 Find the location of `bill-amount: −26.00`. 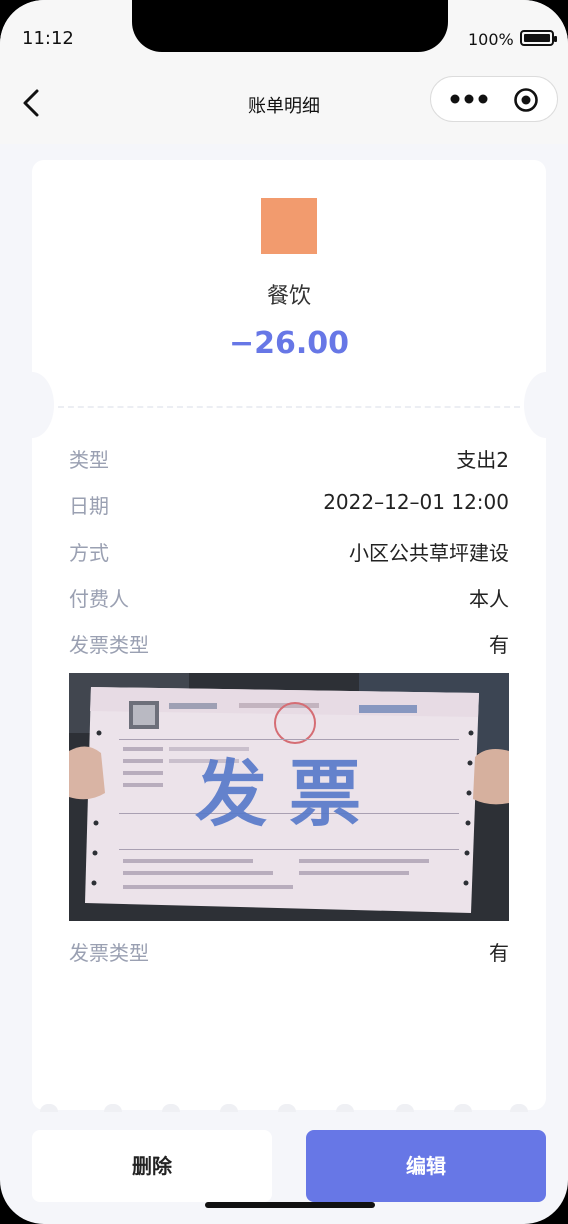

bill-amount: −26.00 is located at coordinates (289, 343).